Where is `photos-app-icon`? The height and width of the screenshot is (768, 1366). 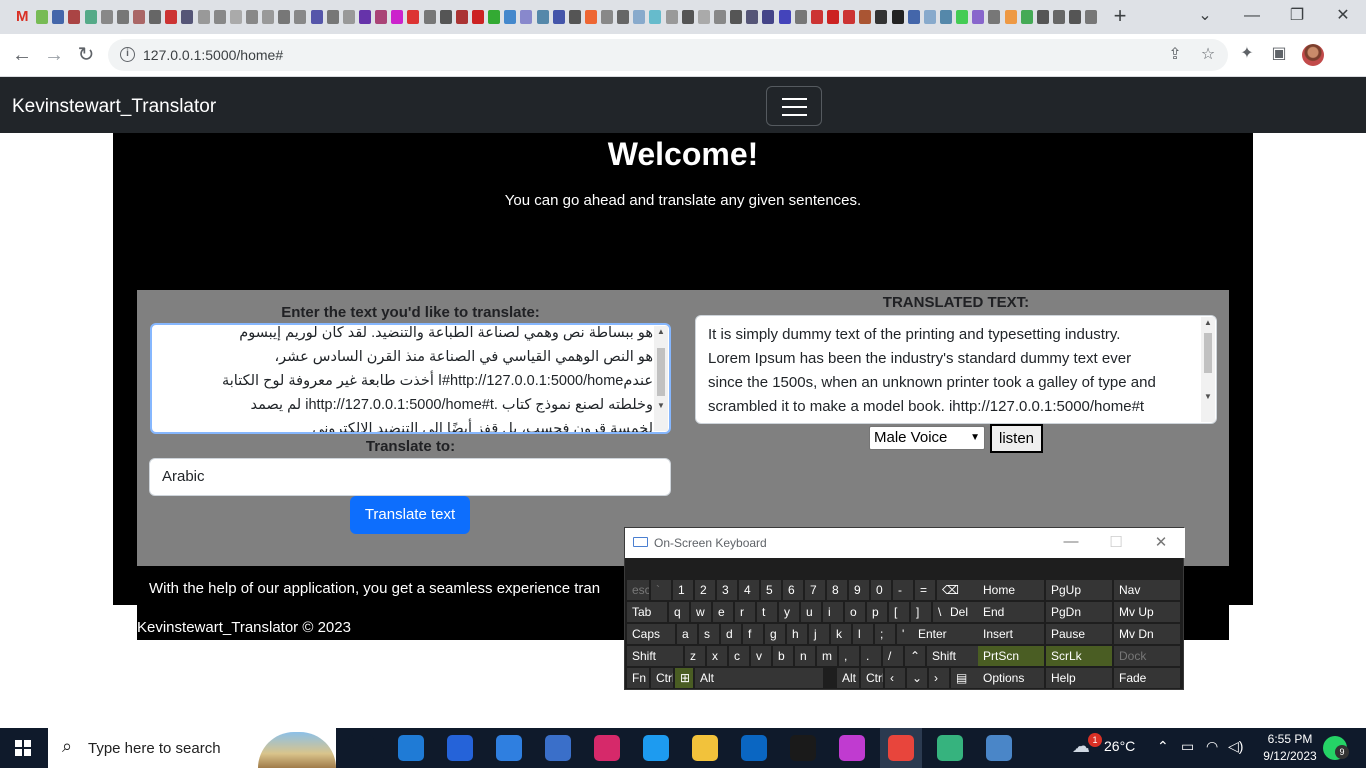
photos-app-icon is located at coordinates (558, 748).